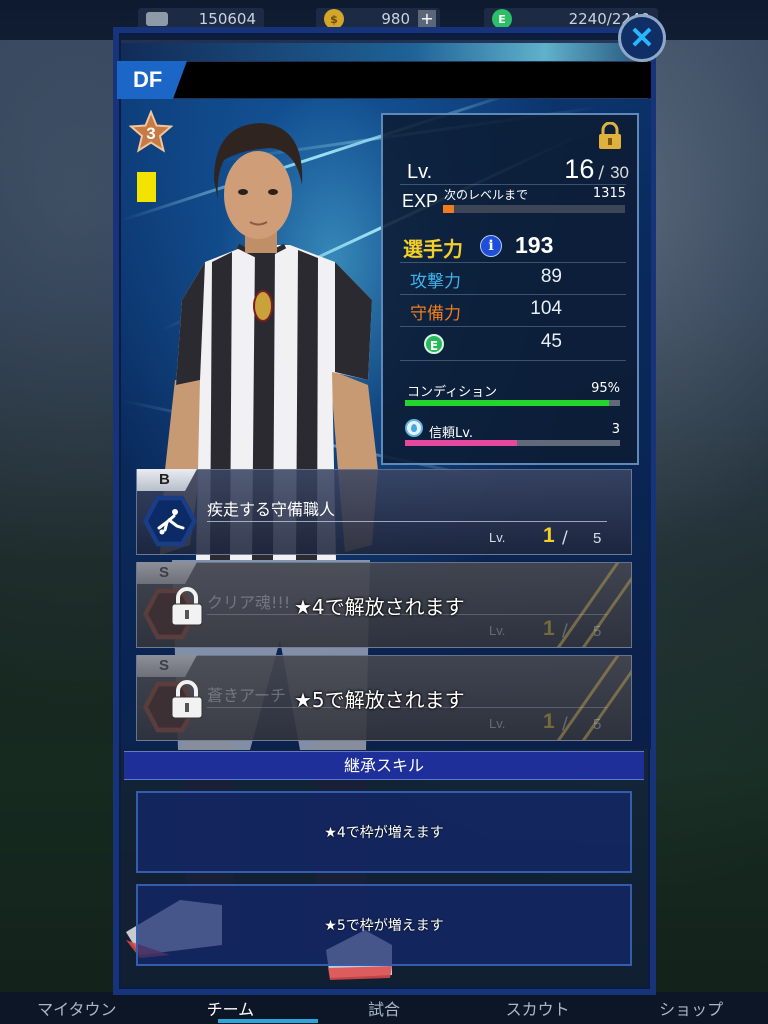 The width and height of the screenshot is (768, 1024). Describe the element at coordinates (502, 19) in the screenshot. I see `energy-icon: E` at that location.